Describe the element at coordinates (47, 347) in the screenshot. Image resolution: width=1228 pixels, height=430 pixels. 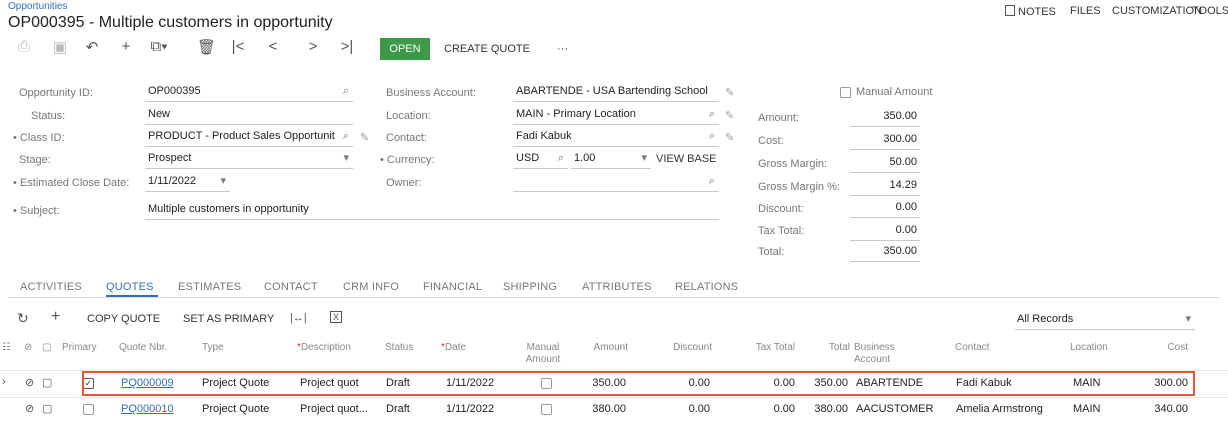
I see `notes-header-icon: ▢` at that location.